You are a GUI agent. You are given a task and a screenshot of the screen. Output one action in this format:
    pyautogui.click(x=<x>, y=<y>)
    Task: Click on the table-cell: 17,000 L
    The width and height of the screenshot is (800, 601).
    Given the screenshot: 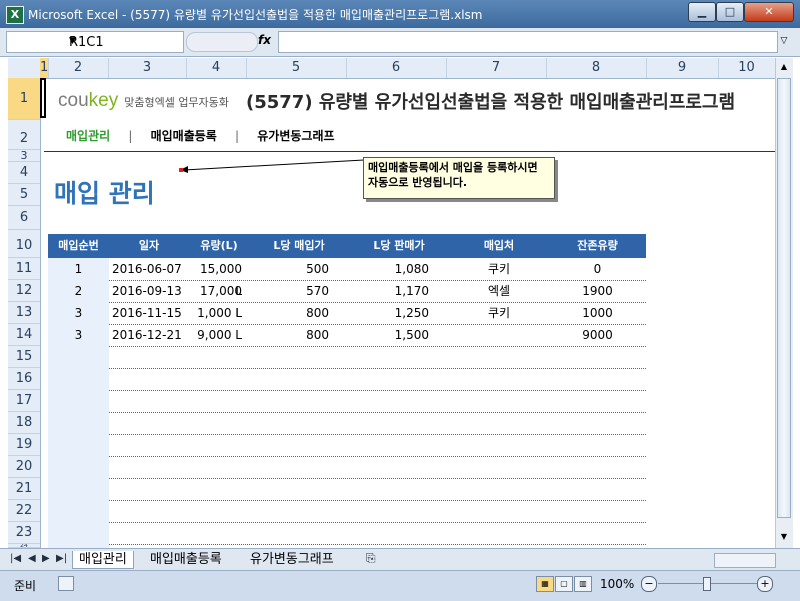 What is the action you would take?
    pyautogui.click(x=217, y=300)
    